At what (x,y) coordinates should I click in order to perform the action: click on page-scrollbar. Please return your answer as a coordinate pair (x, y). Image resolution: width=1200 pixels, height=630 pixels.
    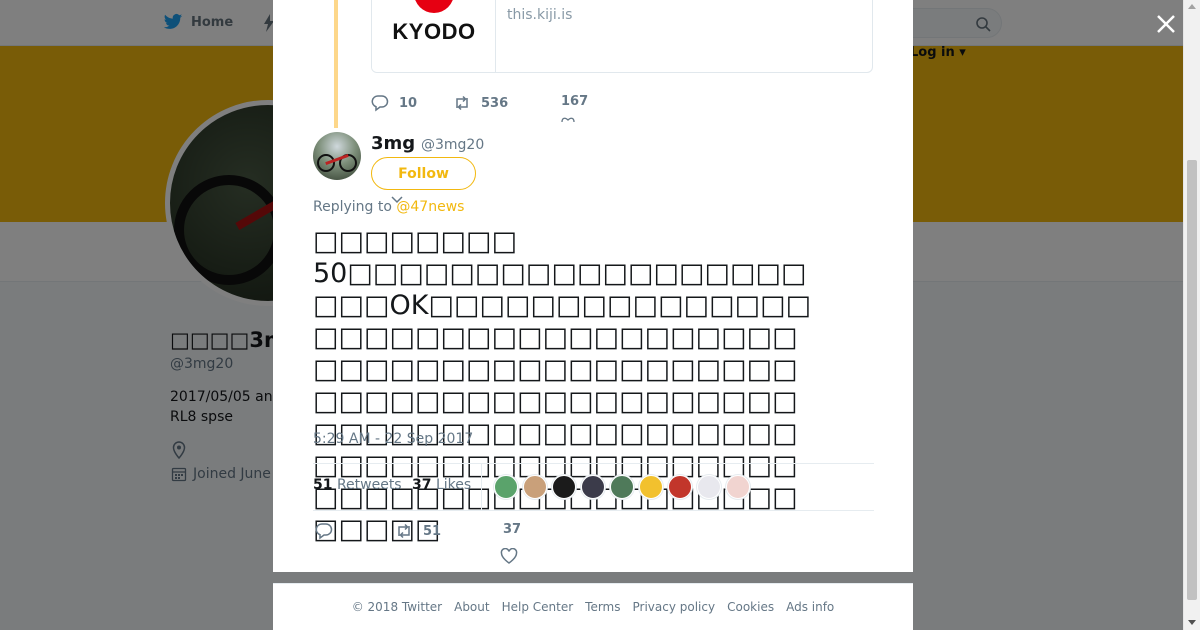
    Looking at the image, I should click on (1191, 315).